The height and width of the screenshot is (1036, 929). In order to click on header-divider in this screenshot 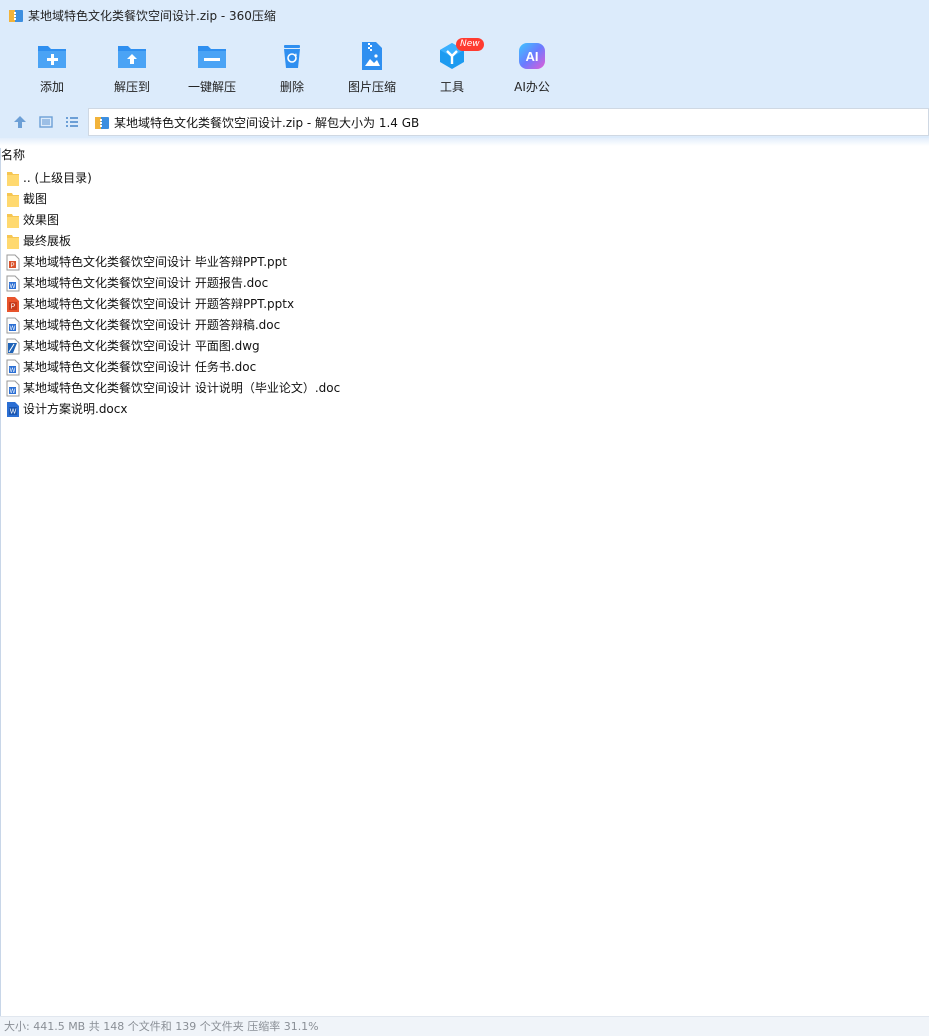, I will do `click(464, 142)`.